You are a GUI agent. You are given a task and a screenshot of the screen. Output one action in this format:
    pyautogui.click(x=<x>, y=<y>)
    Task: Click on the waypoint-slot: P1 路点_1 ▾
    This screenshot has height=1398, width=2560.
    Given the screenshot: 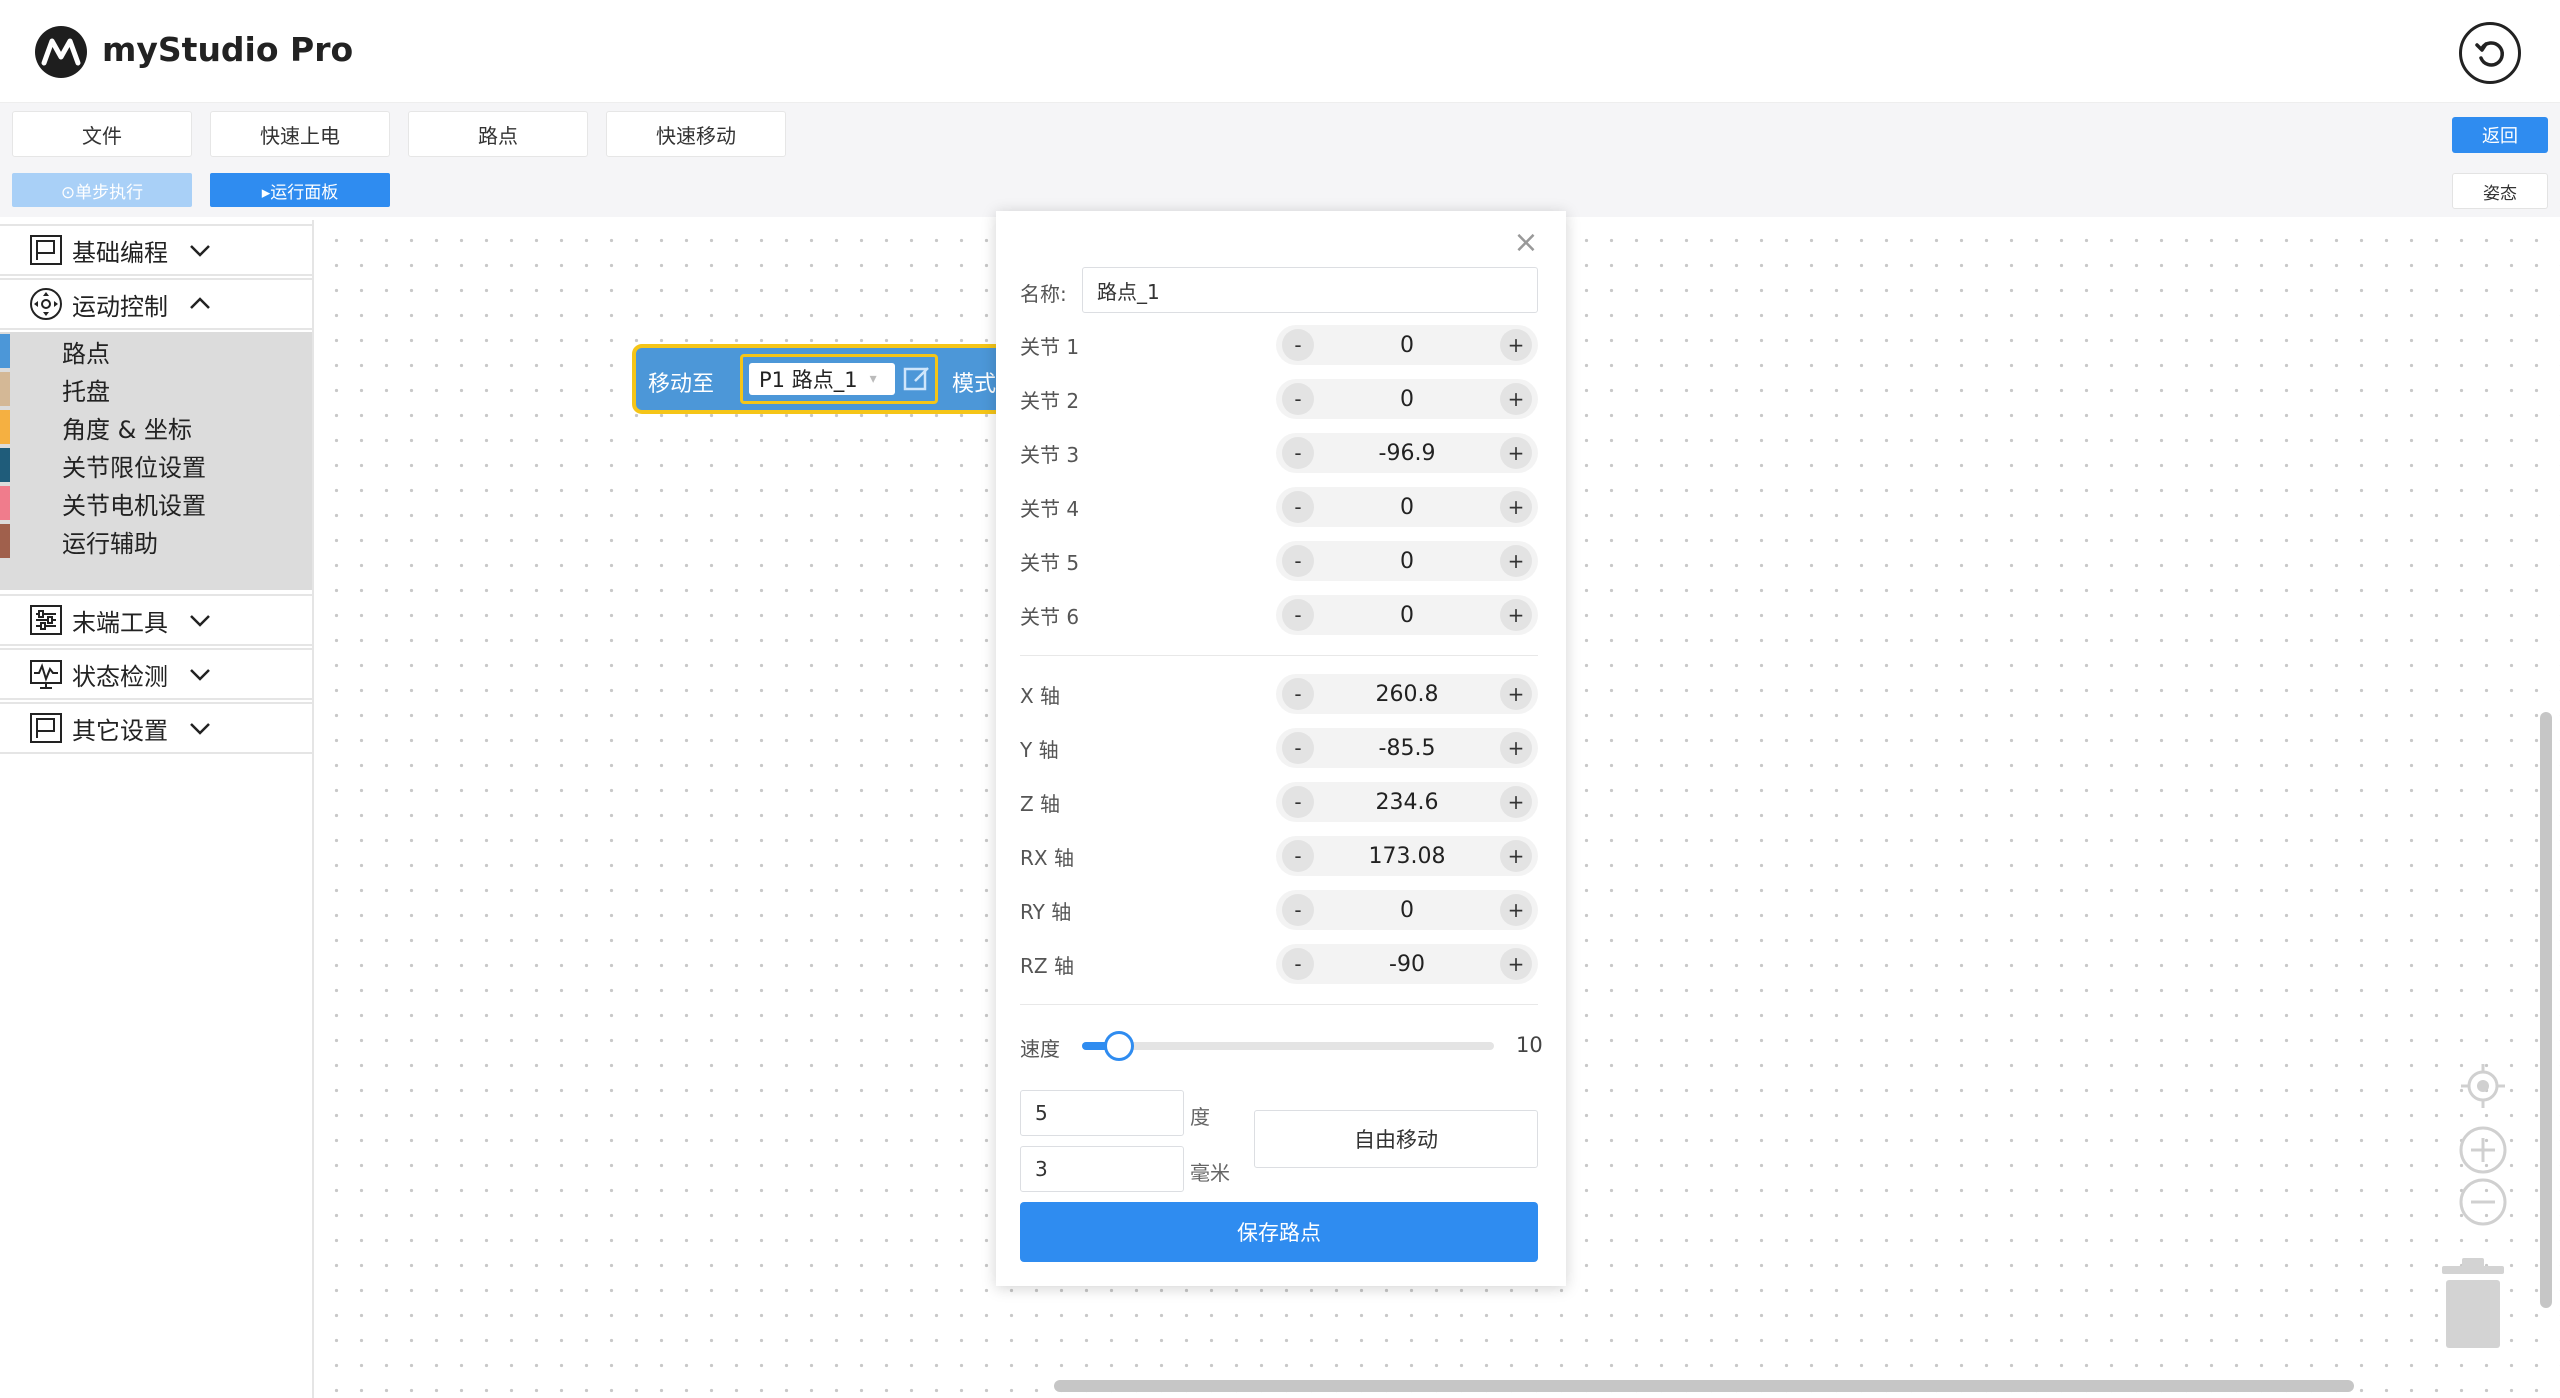 What is the action you would take?
    pyautogui.click(x=839, y=379)
    